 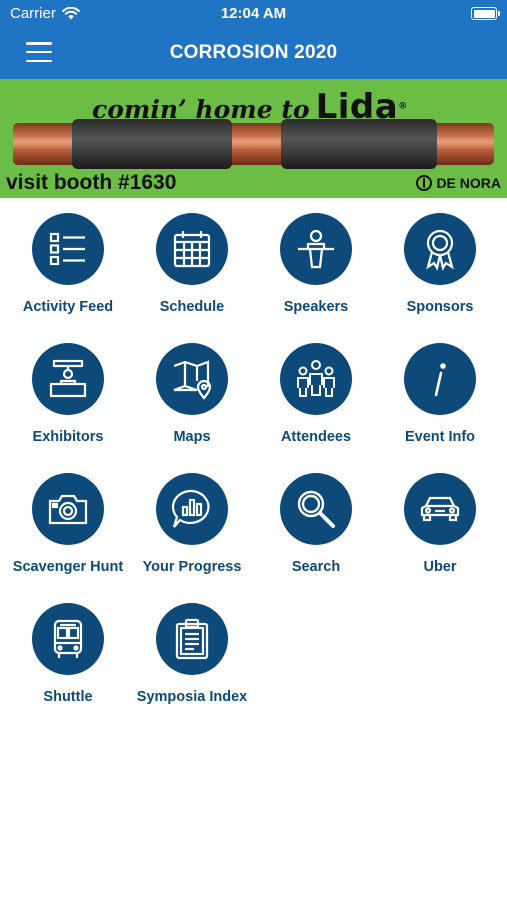 I want to click on tile-label: Scavenger Hunt, so click(x=68, y=567).